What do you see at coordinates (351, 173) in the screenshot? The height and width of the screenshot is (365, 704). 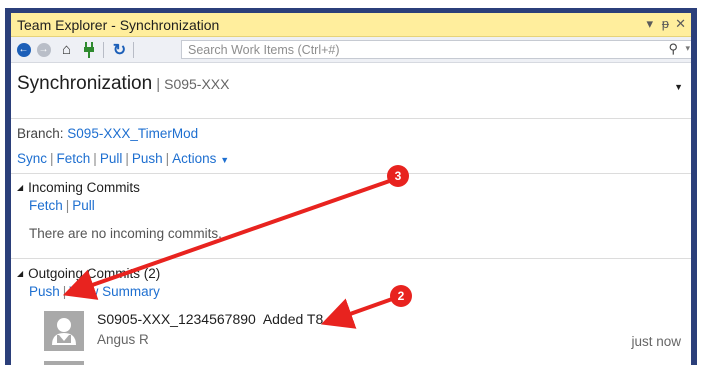 I see `section-divider` at bounding box center [351, 173].